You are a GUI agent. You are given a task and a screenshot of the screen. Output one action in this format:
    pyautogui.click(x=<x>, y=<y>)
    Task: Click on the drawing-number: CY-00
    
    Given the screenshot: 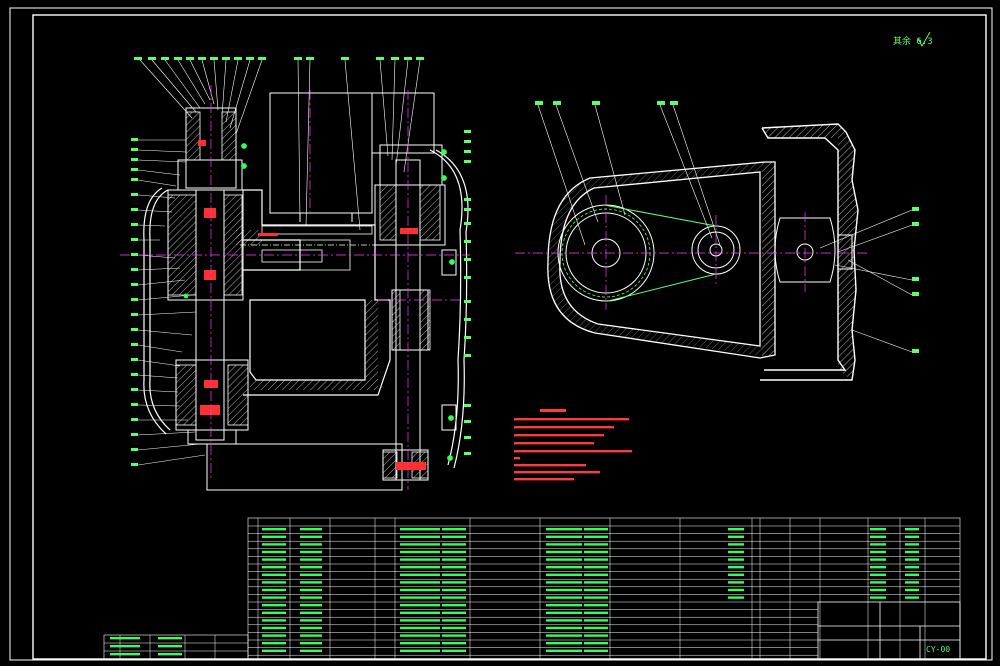 What is the action you would take?
    pyautogui.click(x=938, y=649)
    